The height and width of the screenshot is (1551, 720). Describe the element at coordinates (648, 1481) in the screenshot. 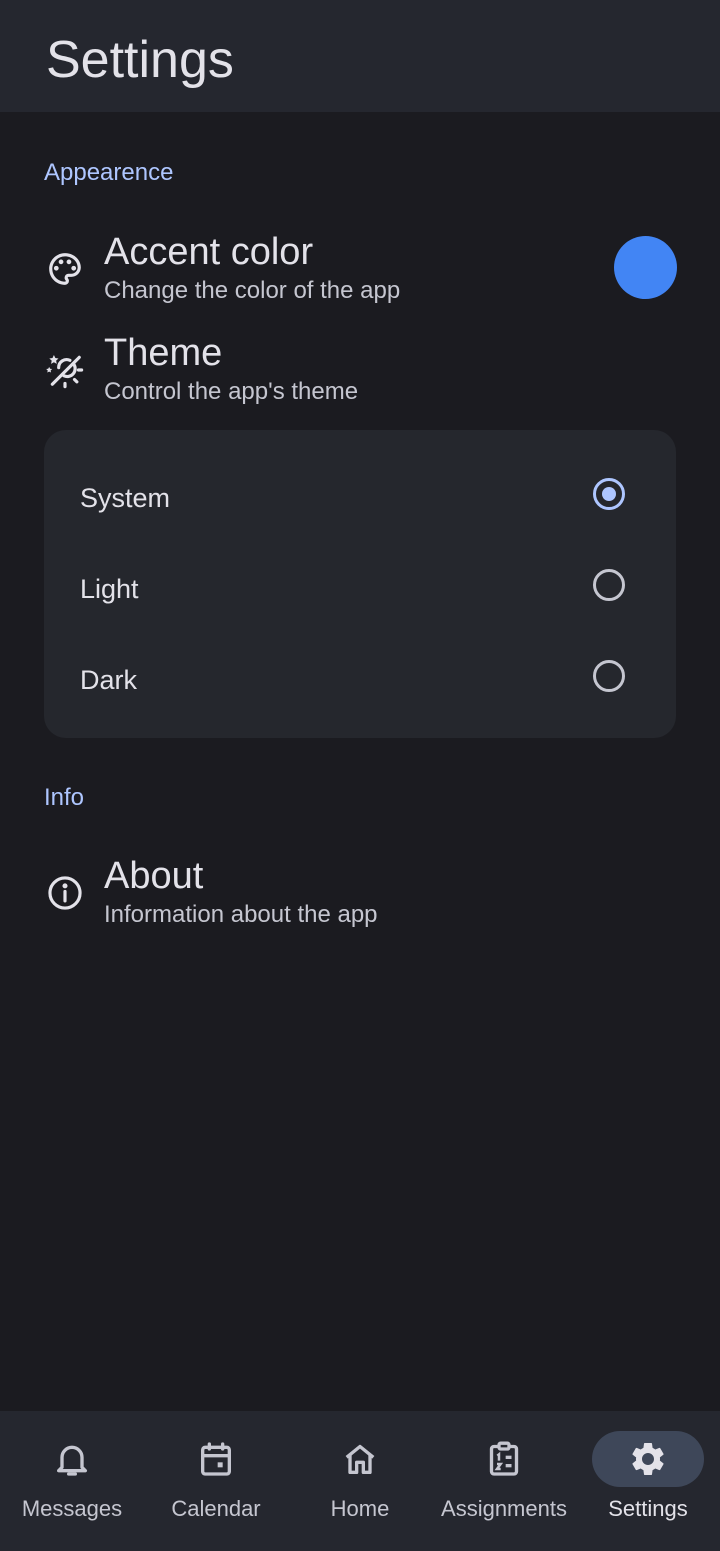

I see `nav-item-settings: Settings` at that location.